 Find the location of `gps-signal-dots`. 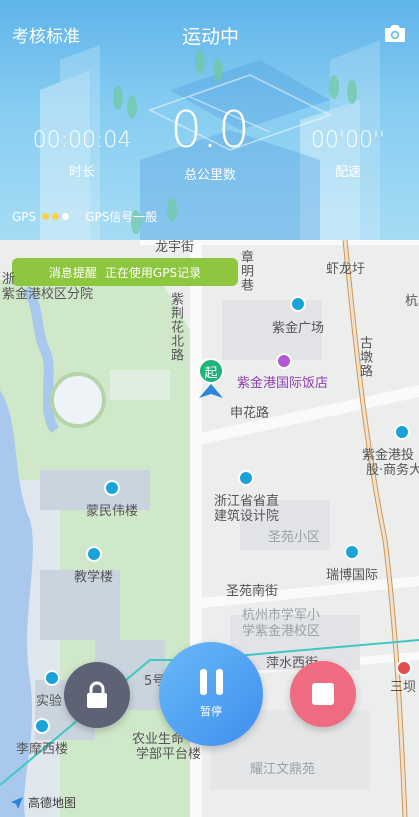

gps-signal-dots is located at coordinates (56, 216).